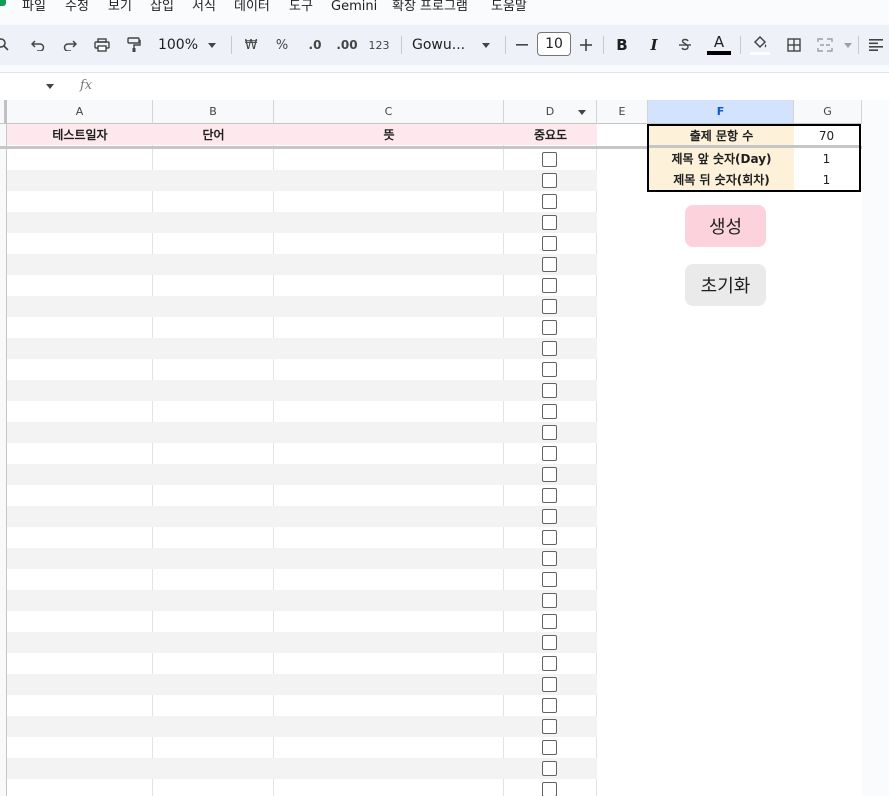 The image size is (889, 796). What do you see at coordinates (509, 8) in the screenshot?
I see `menu-help: 도움말` at bounding box center [509, 8].